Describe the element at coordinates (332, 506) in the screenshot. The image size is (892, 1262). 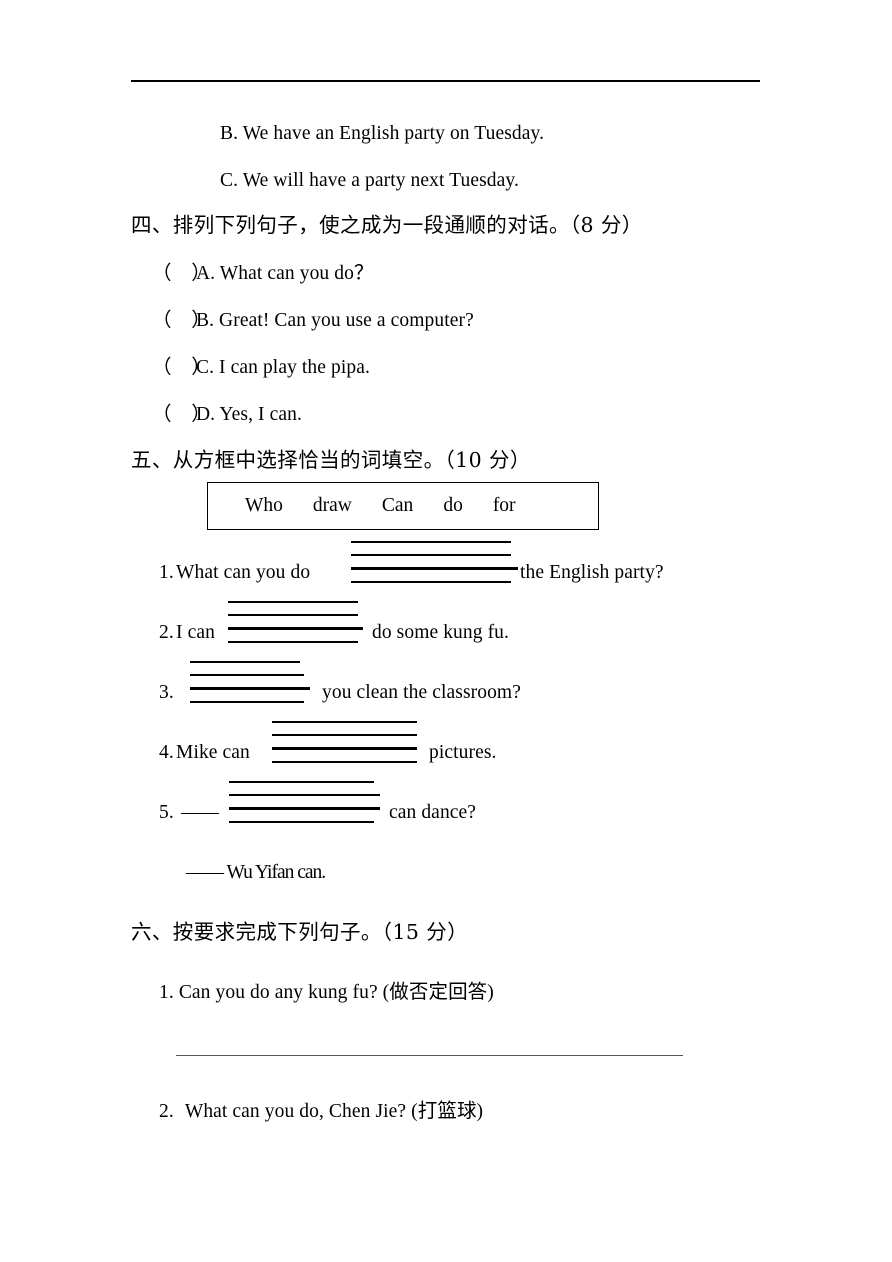
I see `word-bank-item-1: draw` at that location.